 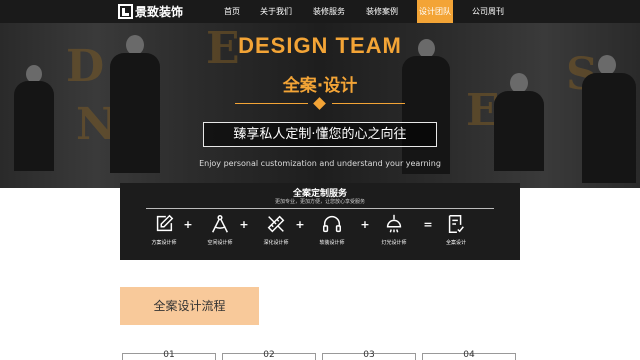 I want to click on service-item-label: 空间设计师, so click(x=220, y=243).